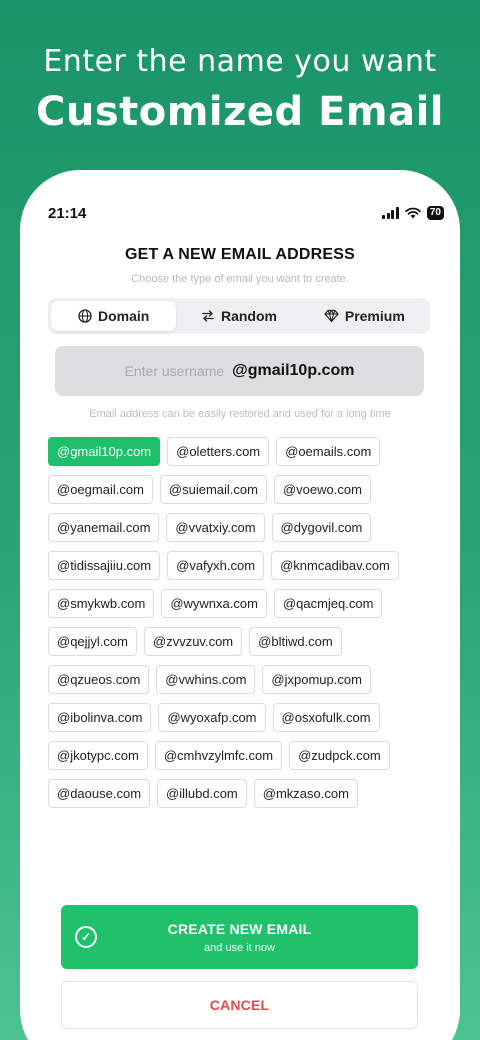 The image size is (480, 1040). Describe the element at coordinates (328, 603) in the screenshot. I see `domain-chip: @qacmjeq.com` at that location.